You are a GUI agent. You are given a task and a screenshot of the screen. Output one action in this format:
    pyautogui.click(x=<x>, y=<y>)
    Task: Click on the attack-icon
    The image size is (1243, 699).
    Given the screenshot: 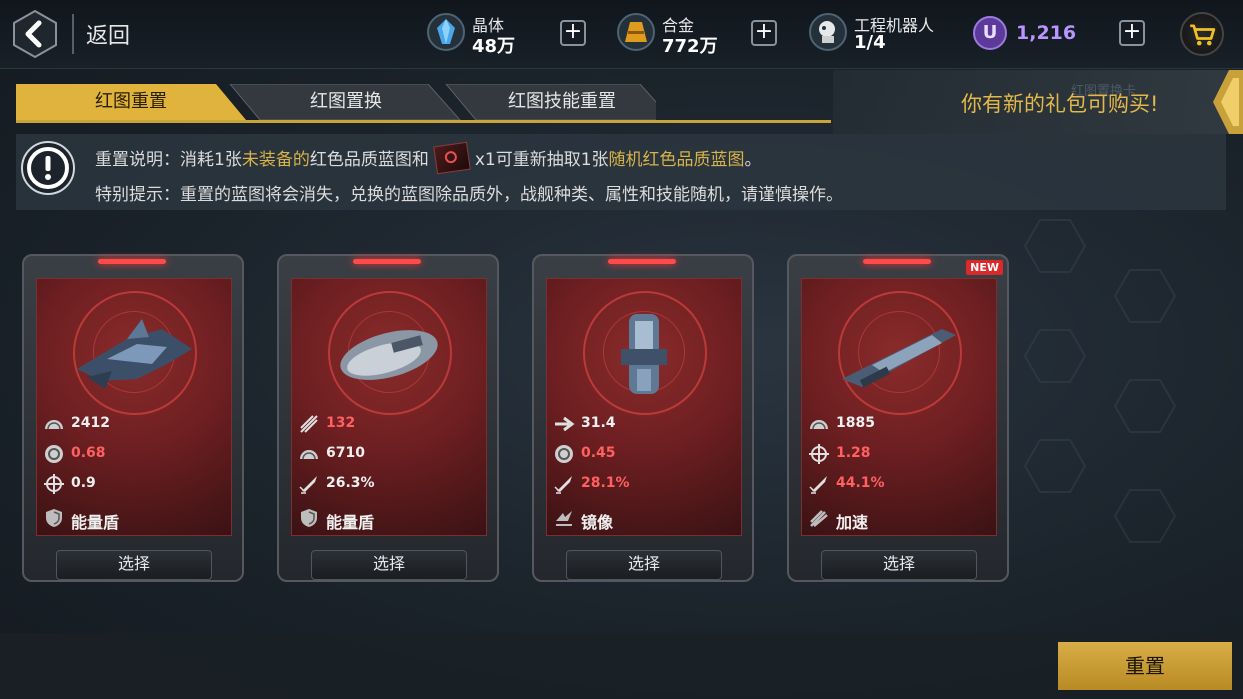 What is the action you would take?
    pyautogui.click(x=309, y=424)
    